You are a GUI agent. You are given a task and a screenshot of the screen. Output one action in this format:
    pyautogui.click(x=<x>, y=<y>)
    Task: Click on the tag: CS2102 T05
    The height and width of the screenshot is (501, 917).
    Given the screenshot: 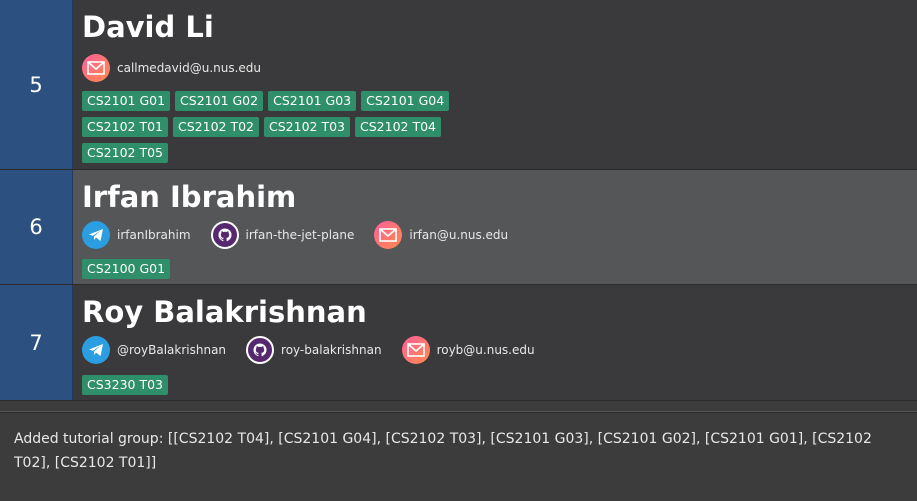 What is the action you would take?
    pyautogui.click(x=125, y=153)
    